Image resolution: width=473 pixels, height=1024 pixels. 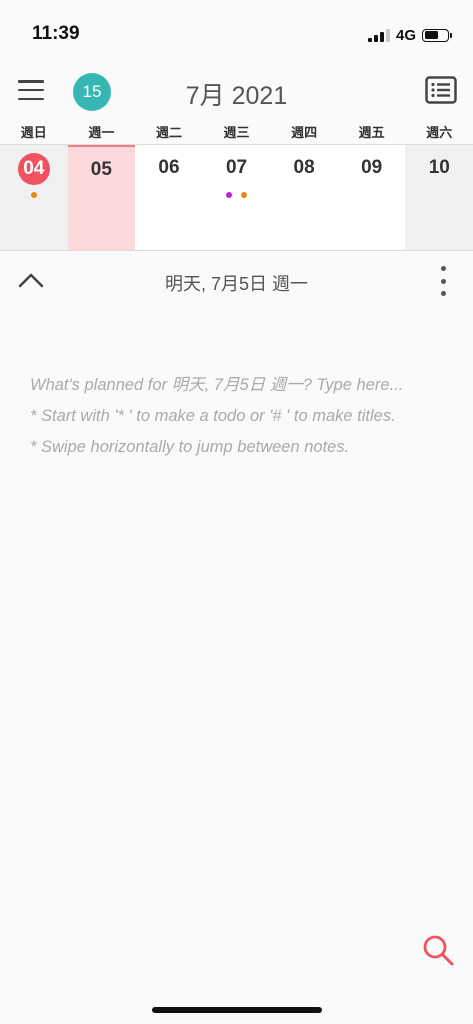 What do you see at coordinates (439, 132) in the screenshot?
I see `weekday-label: 週六` at bounding box center [439, 132].